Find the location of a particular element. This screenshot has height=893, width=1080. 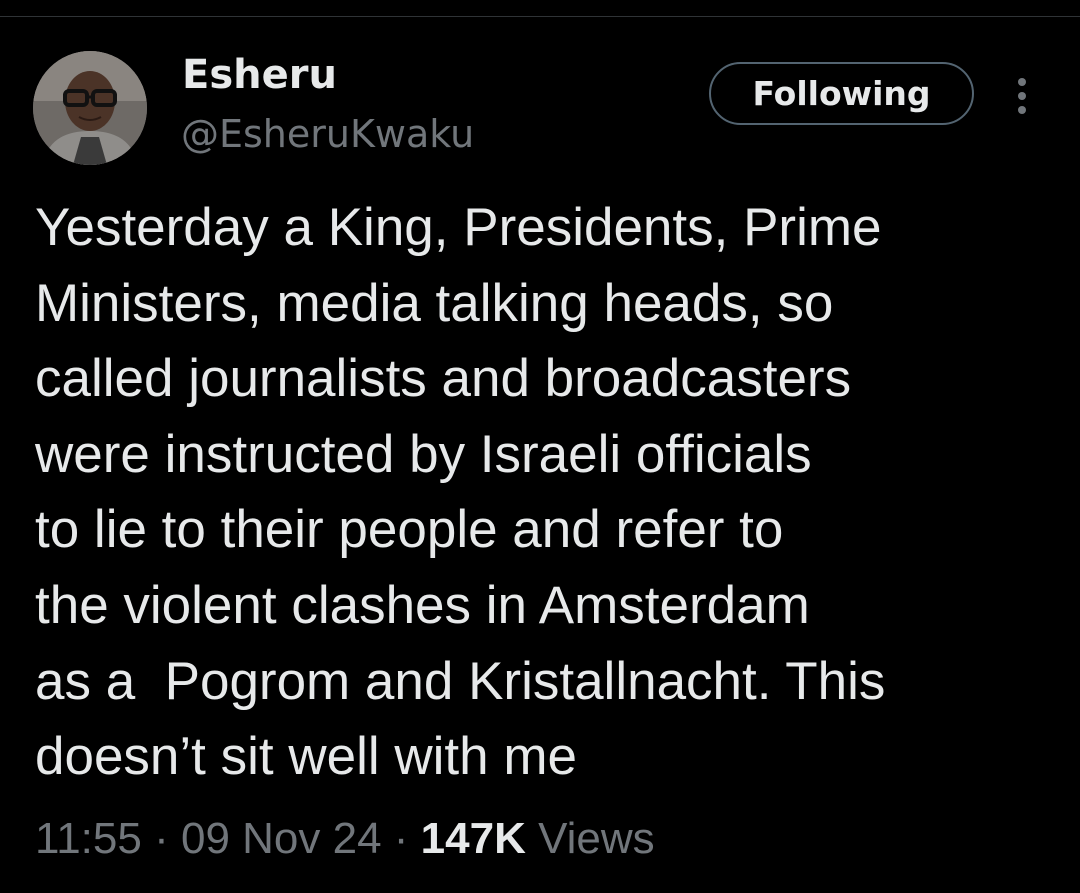

tweet-date: 09 Nov 24 is located at coordinates (281, 838).